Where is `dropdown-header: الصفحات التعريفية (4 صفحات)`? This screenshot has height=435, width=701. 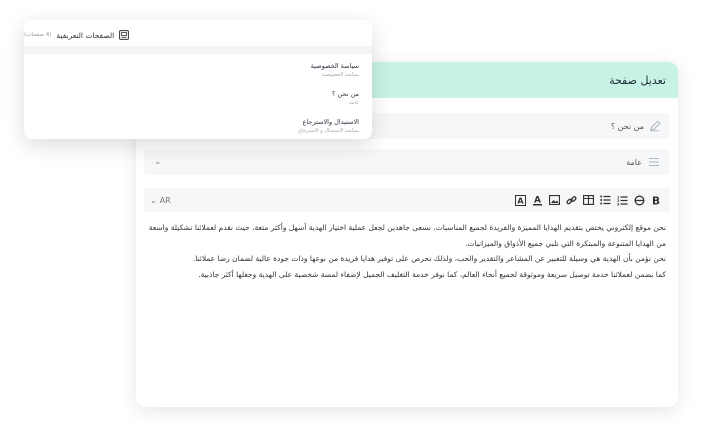 dropdown-header: الصفحات التعريفية (4 صفحات) is located at coordinates (198, 35).